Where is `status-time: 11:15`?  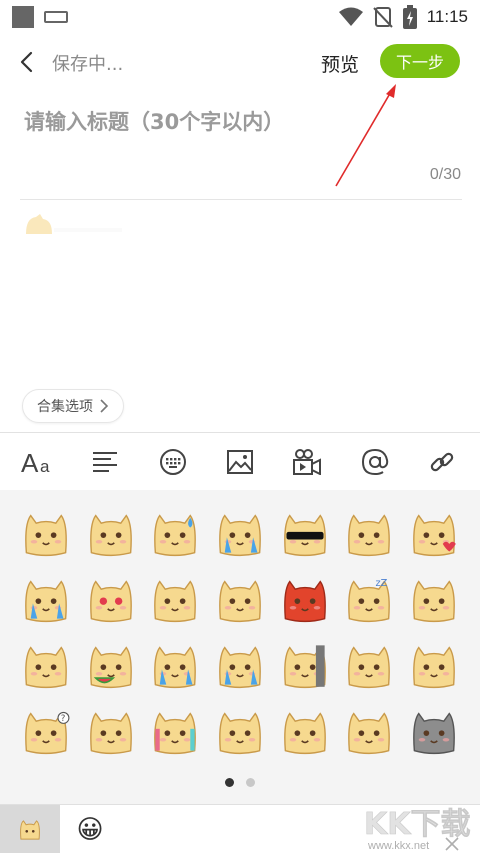
status-time: 11:15 is located at coordinates (447, 16).